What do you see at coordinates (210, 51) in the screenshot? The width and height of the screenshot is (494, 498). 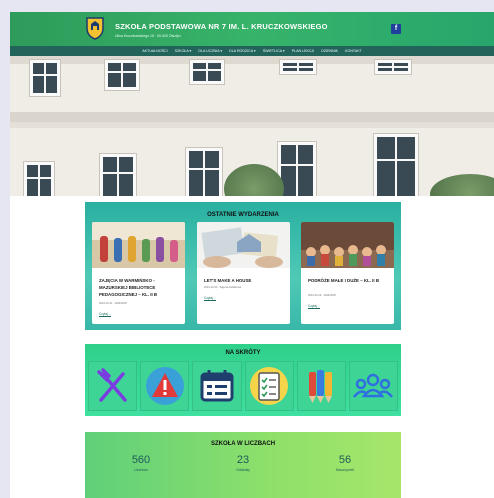 I see `nav-item-dla-ucznia: Dla ucznia ▾` at bounding box center [210, 51].